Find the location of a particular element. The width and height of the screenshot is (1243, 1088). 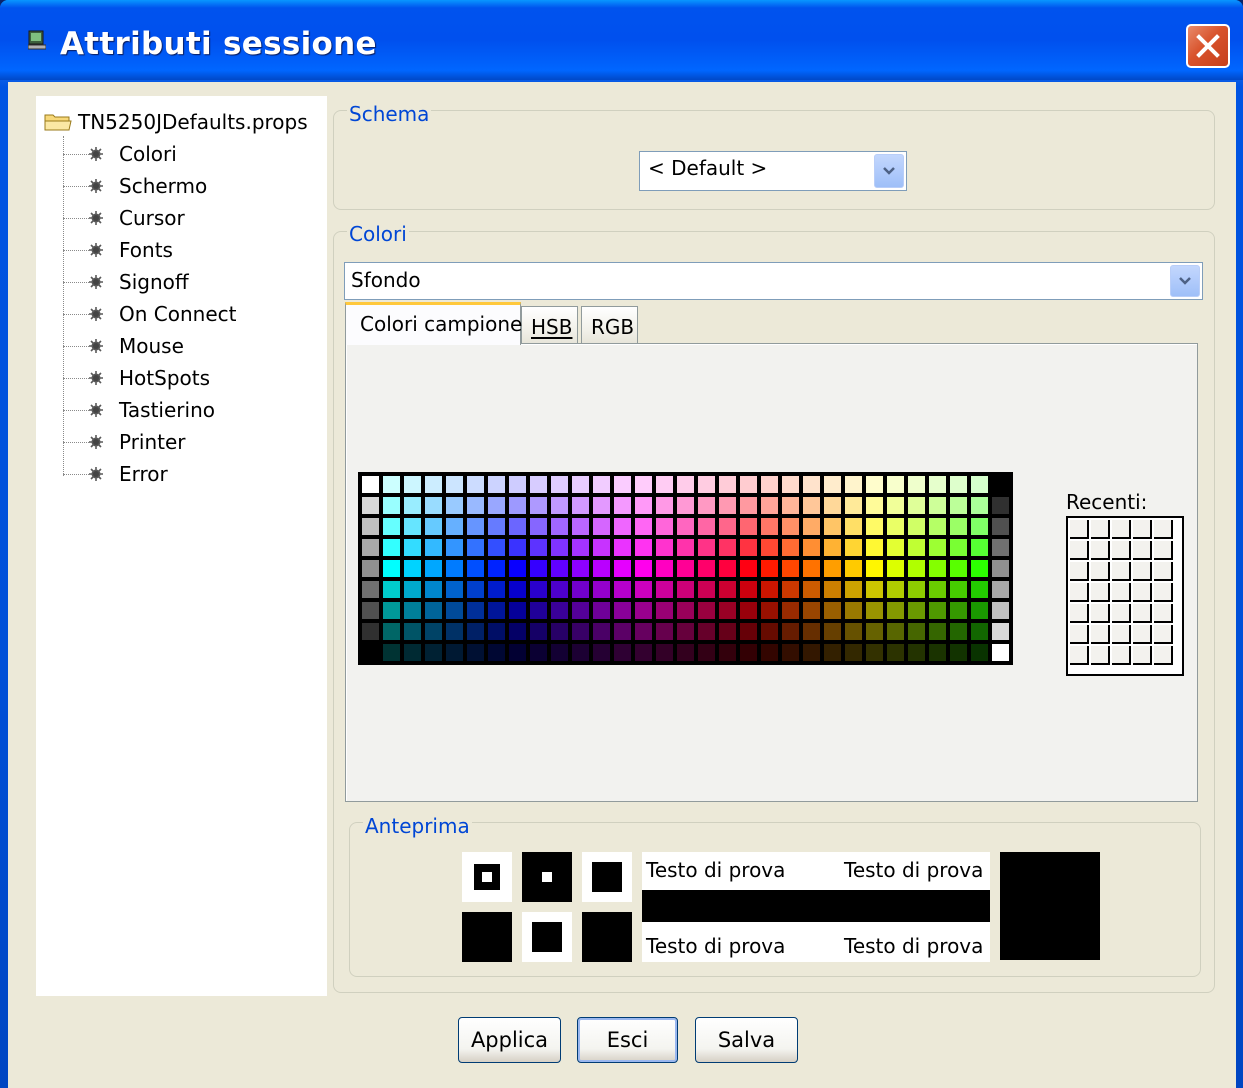

tree-item-printer: Printer is located at coordinates (124, 442).